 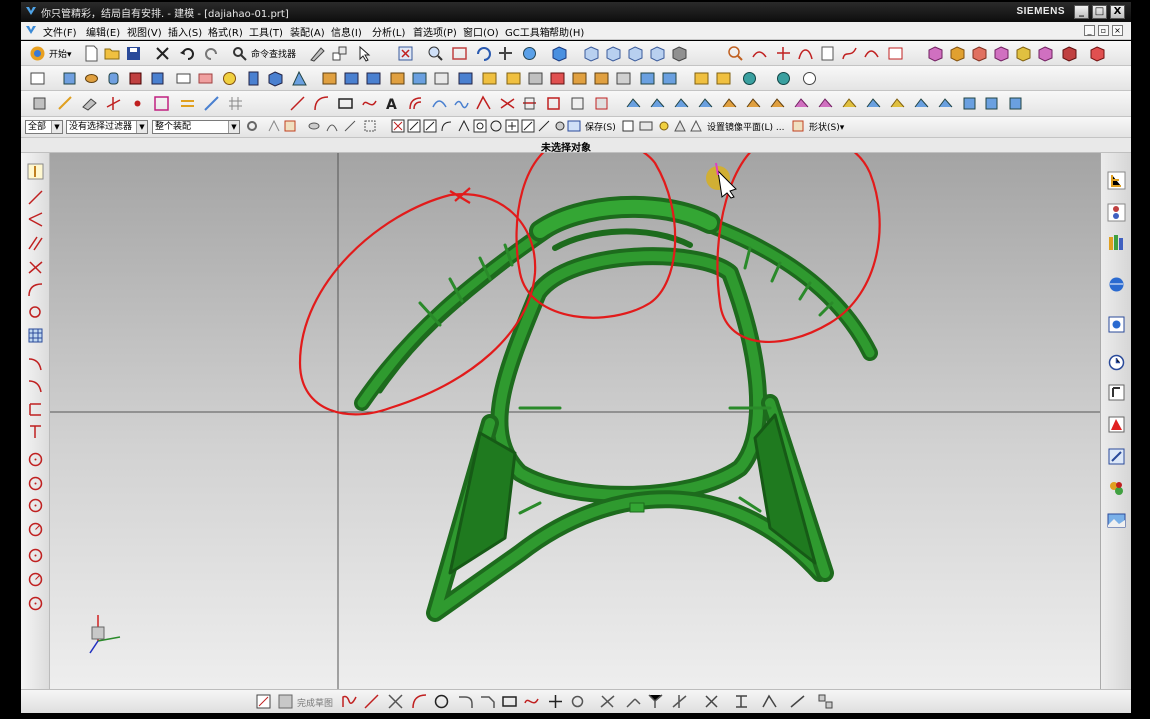 What do you see at coordinates (969, 103) in the screenshot?
I see `x-form-icon` at bounding box center [969, 103].